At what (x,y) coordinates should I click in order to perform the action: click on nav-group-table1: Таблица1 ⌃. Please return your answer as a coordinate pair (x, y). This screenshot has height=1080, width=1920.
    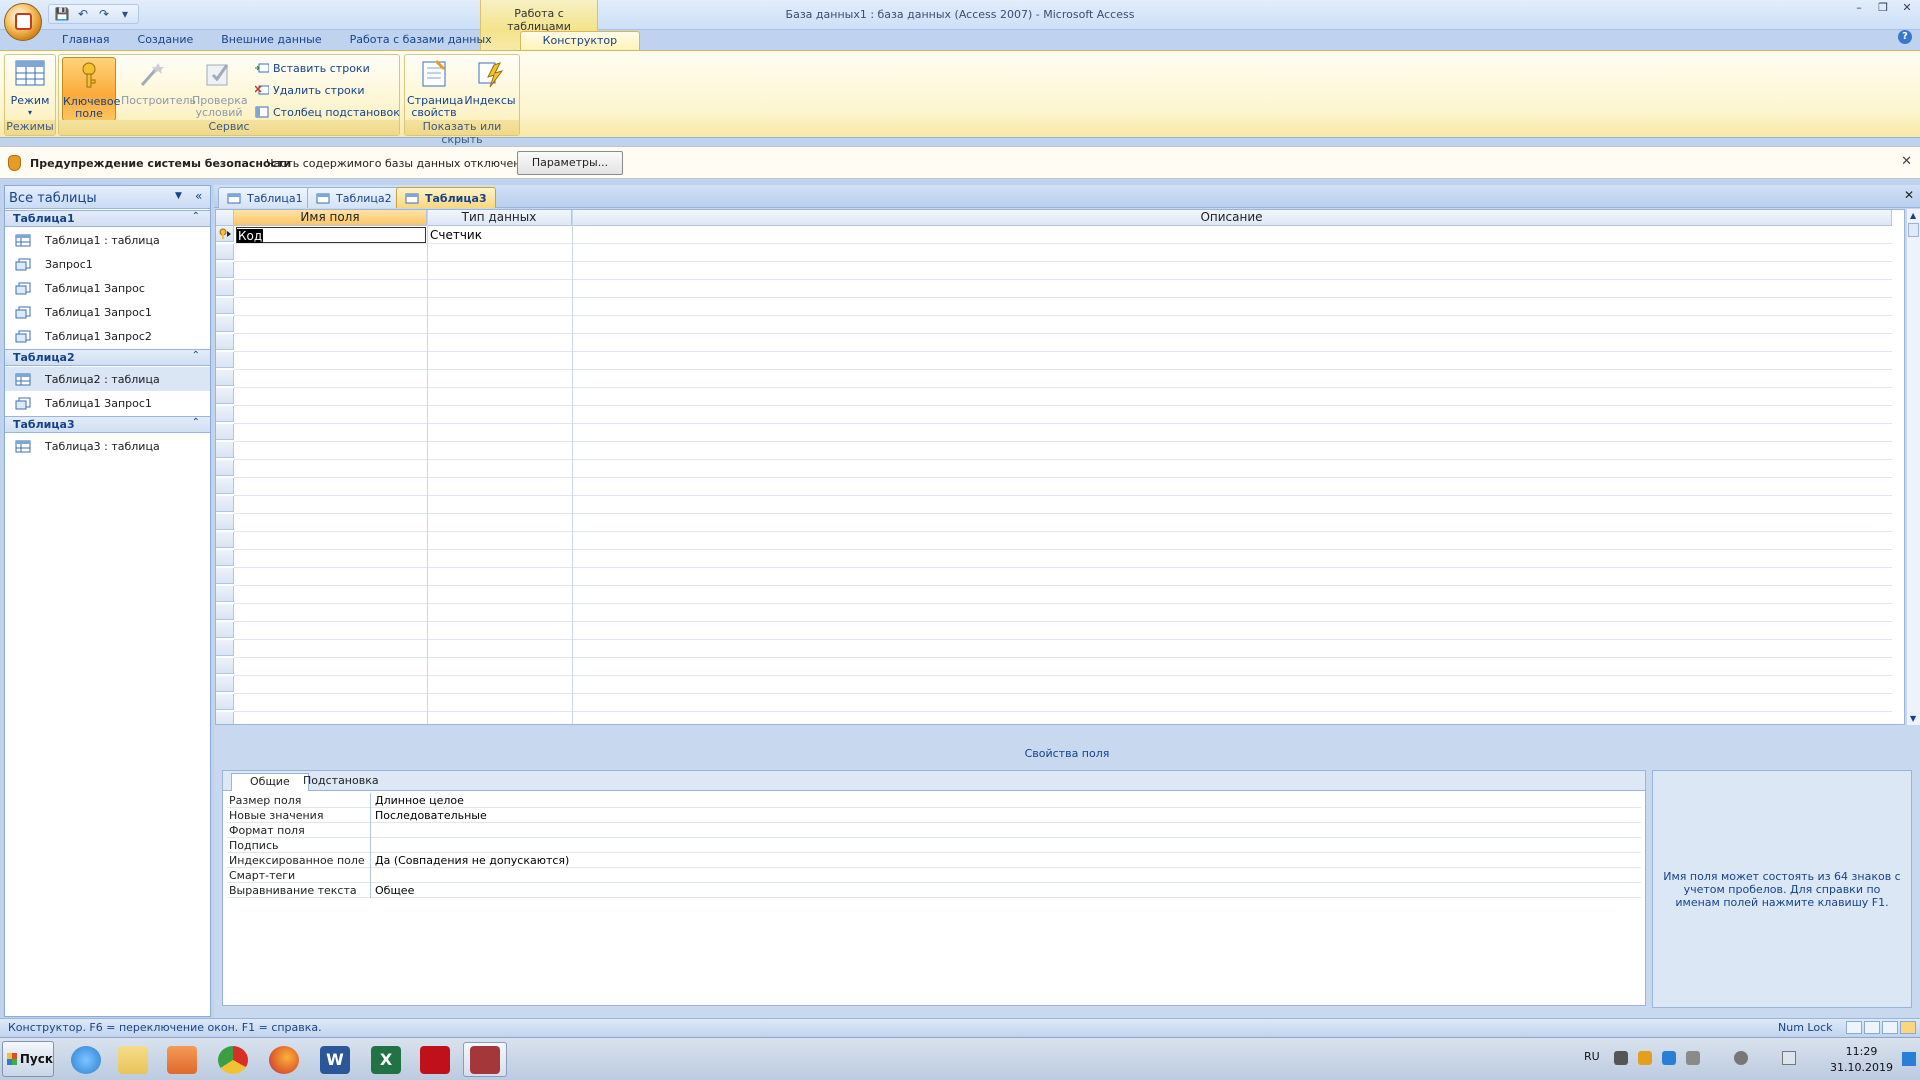
    Looking at the image, I should click on (107, 218).